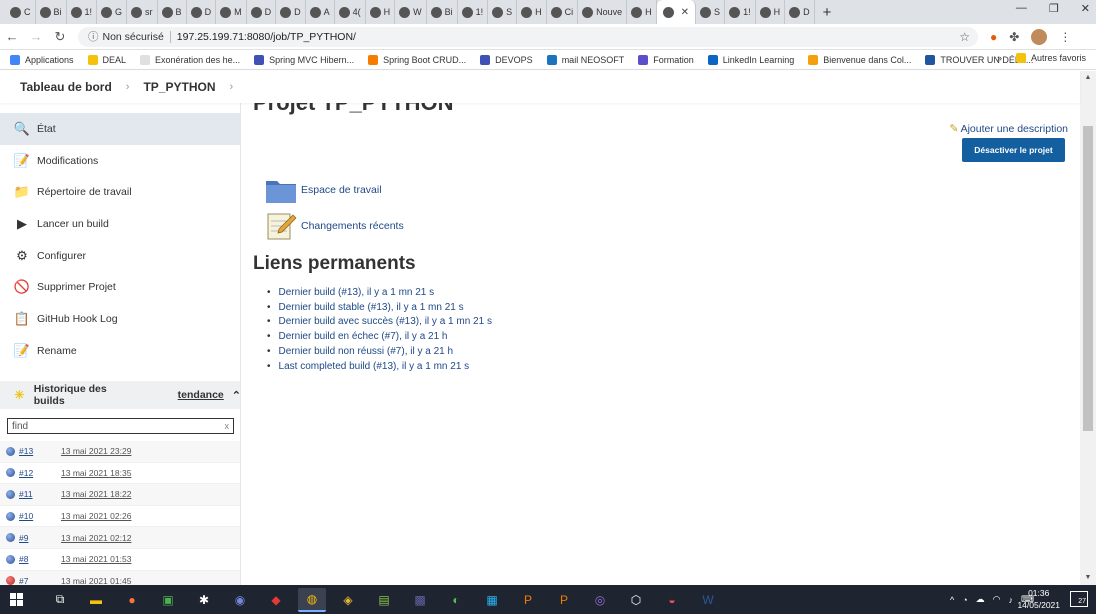 This screenshot has height=614, width=1096. Describe the element at coordinates (96, 559) in the screenshot. I see `build-date-link: 13 mai 2021 01:53` at that location.